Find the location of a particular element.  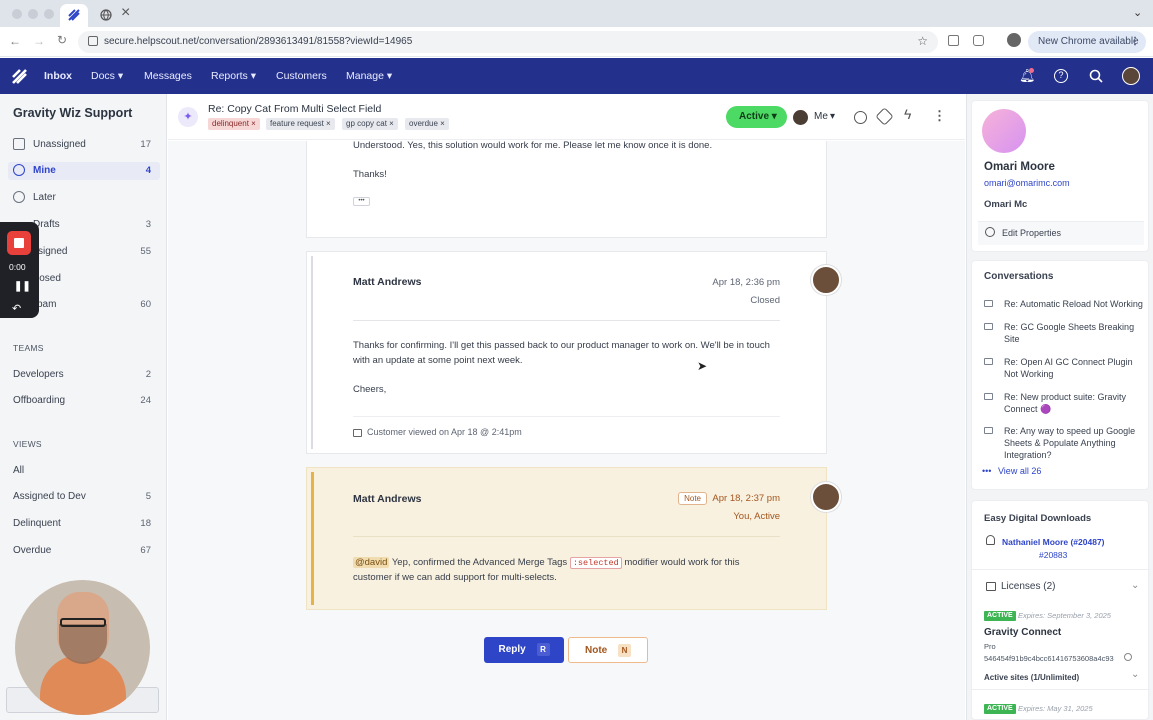

show-quoted-button: ••• is located at coordinates (361, 201).